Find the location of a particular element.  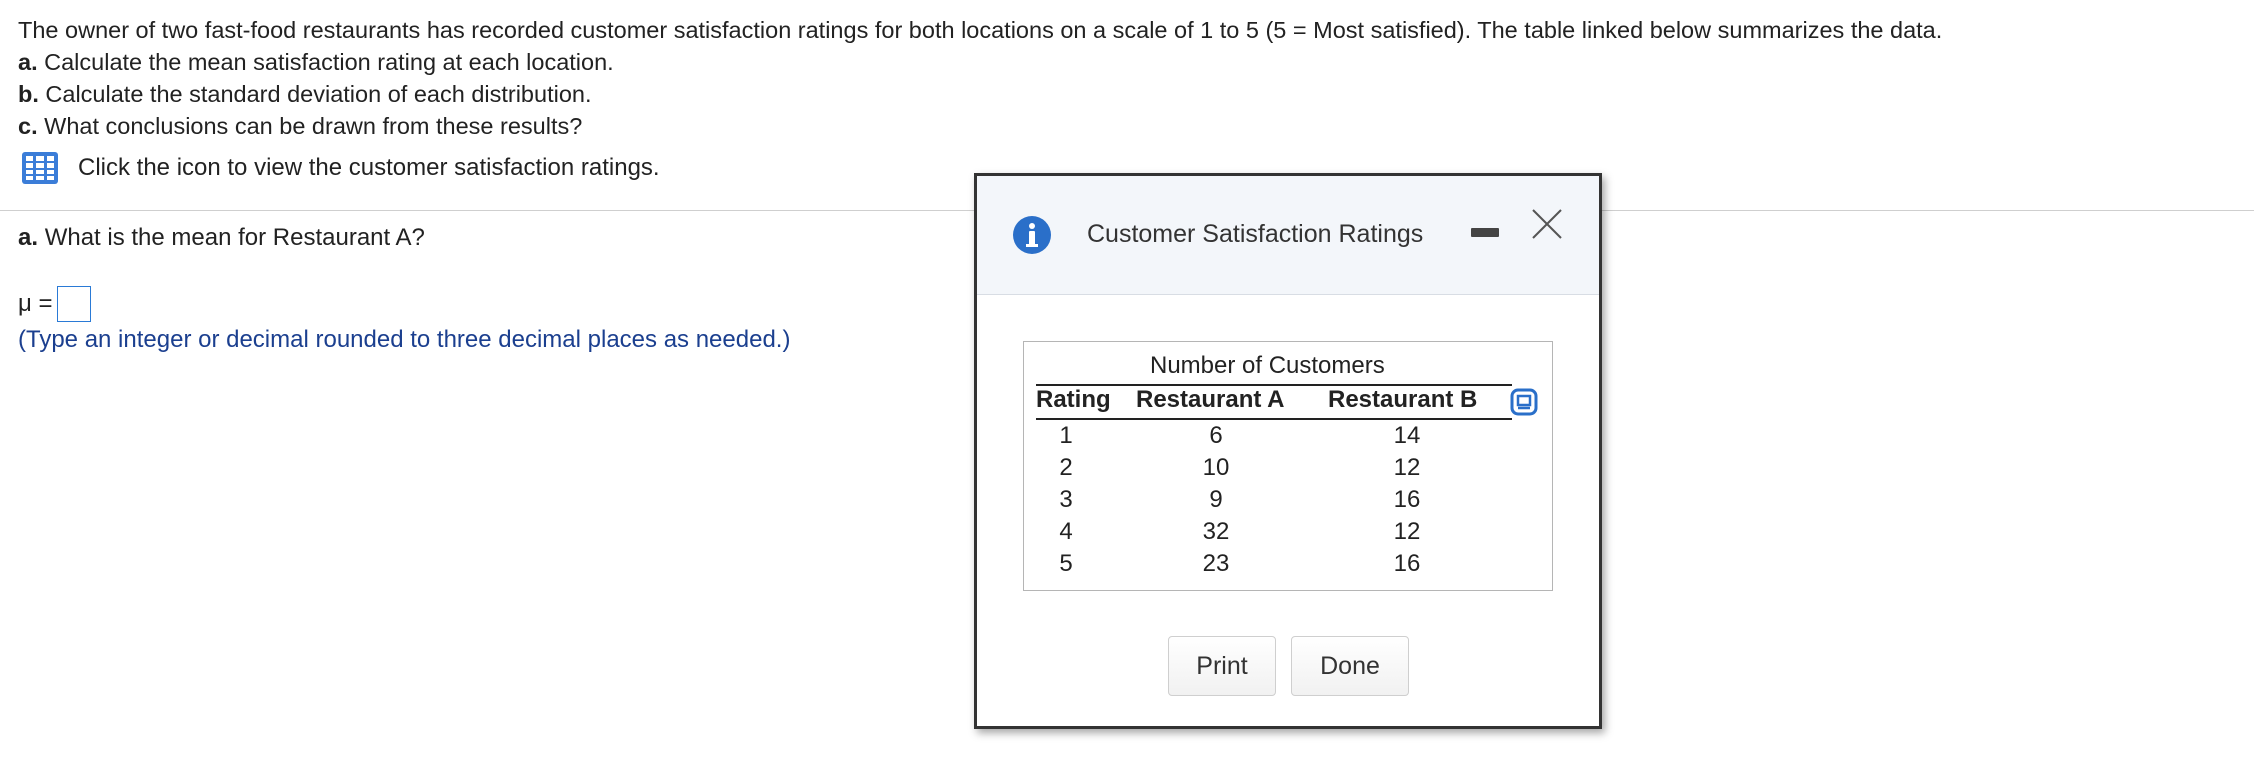

done-button: Done is located at coordinates (1350, 666).